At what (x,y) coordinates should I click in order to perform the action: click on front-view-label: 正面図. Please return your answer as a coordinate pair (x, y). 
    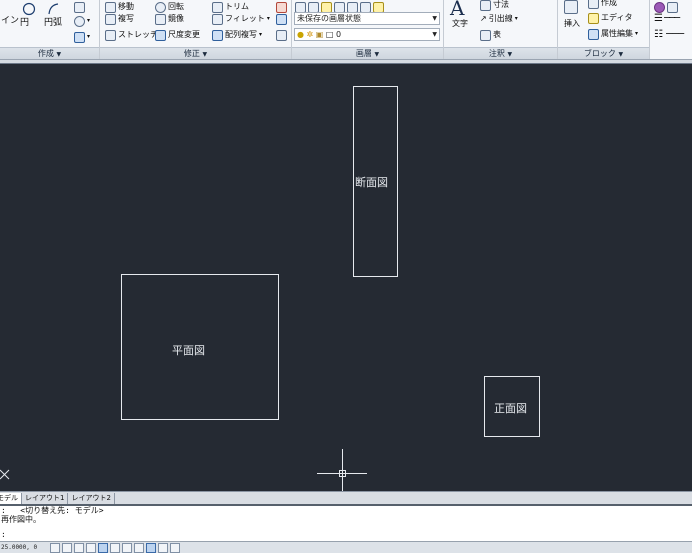
    Looking at the image, I should click on (510, 408).